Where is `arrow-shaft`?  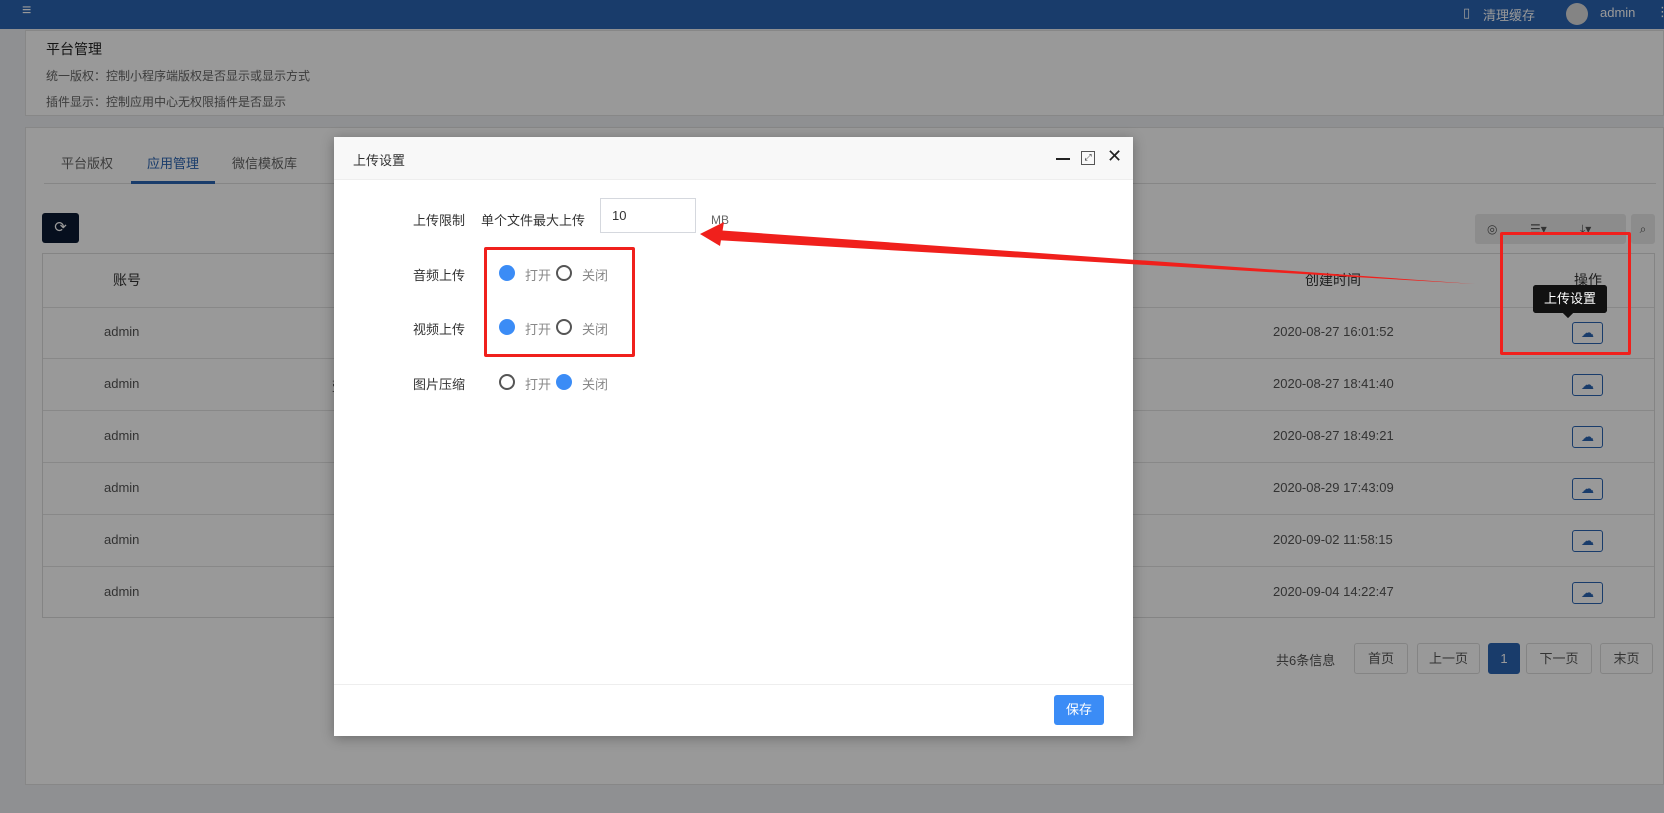
arrow-shaft is located at coordinates (1095, 257).